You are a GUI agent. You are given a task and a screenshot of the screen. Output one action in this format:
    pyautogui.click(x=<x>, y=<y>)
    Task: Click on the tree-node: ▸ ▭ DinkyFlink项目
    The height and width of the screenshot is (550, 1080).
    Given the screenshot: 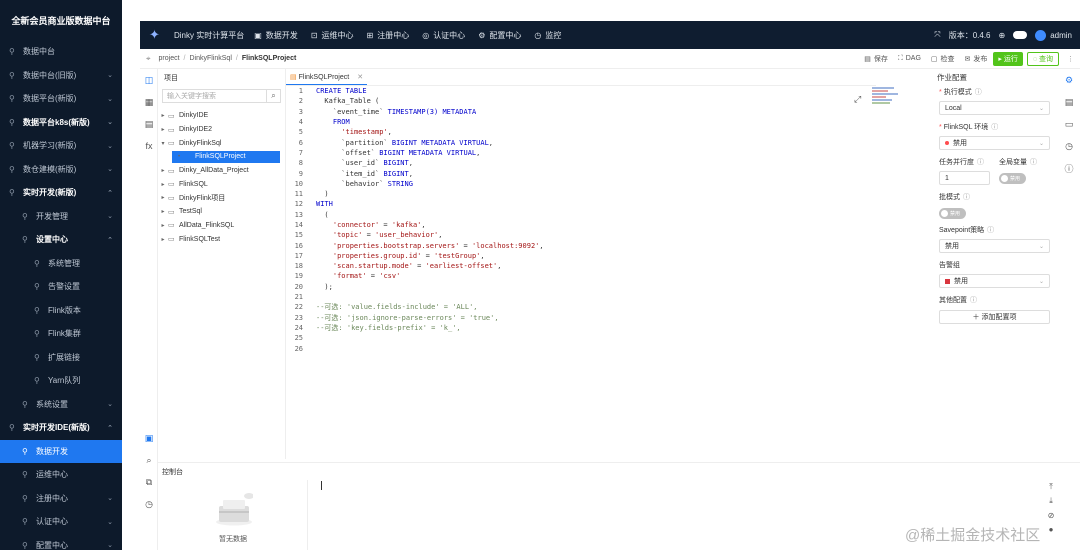 What is the action you would take?
    pyautogui.click(x=221, y=198)
    